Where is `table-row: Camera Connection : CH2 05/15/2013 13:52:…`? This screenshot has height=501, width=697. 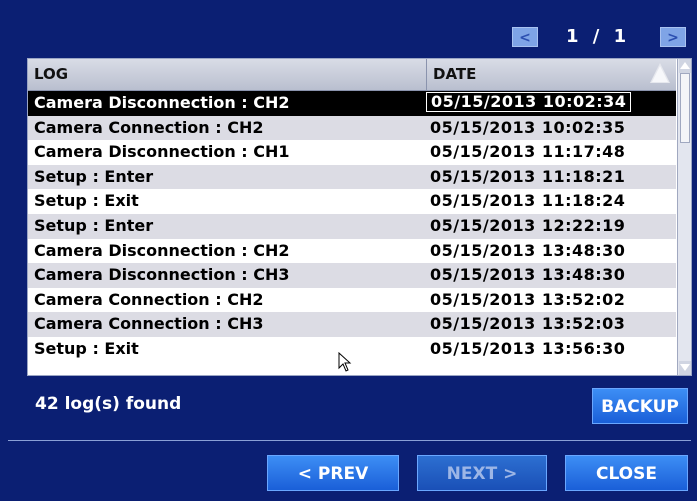
table-row: Camera Connection : CH2 05/15/2013 13:52:… is located at coordinates (352, 300).